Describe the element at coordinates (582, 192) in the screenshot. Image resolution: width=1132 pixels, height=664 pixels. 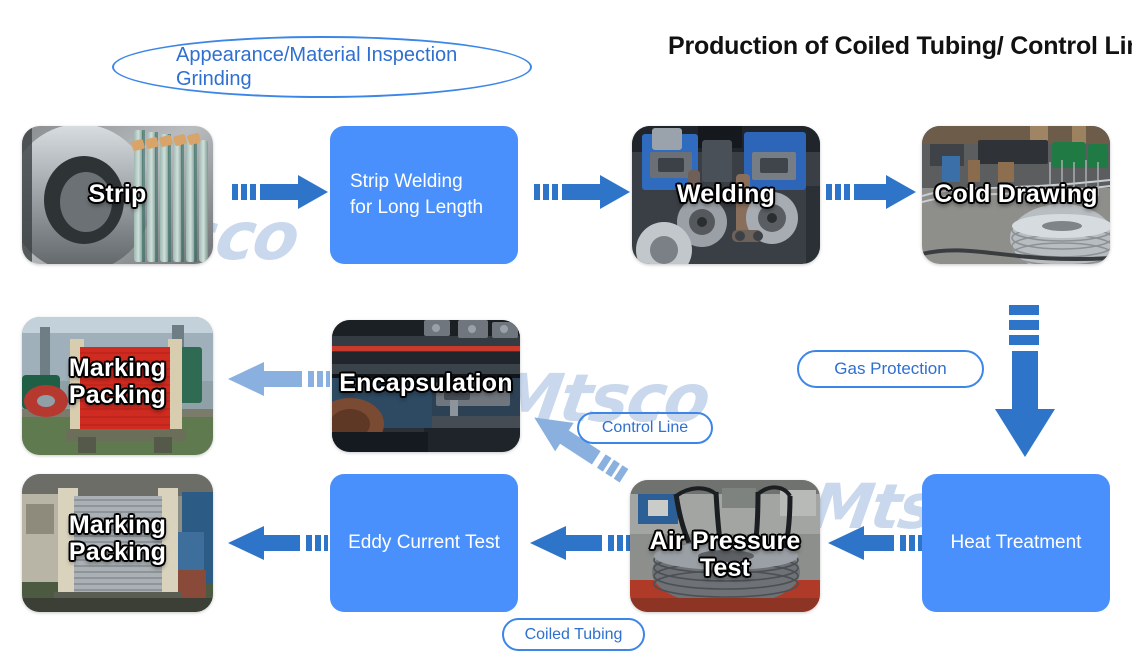
I see `connector-strip-welding-to-welding` at that location.